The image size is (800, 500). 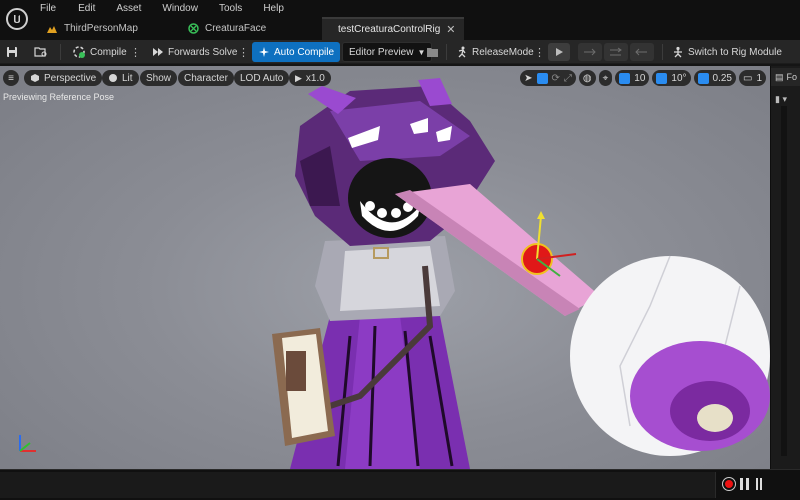 I want to click on translate-icon, so click(x=542, y=78).